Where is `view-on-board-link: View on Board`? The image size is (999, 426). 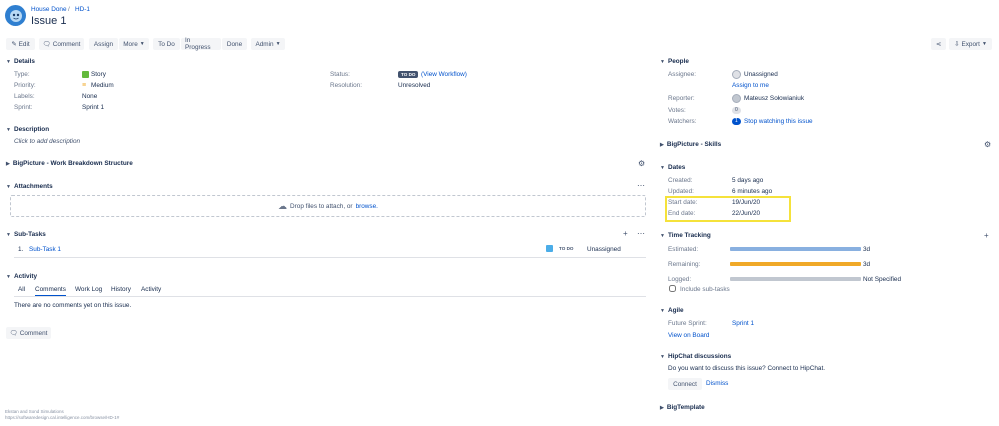 view-on-board-link: View on Board is located at coordinates (688, 335).